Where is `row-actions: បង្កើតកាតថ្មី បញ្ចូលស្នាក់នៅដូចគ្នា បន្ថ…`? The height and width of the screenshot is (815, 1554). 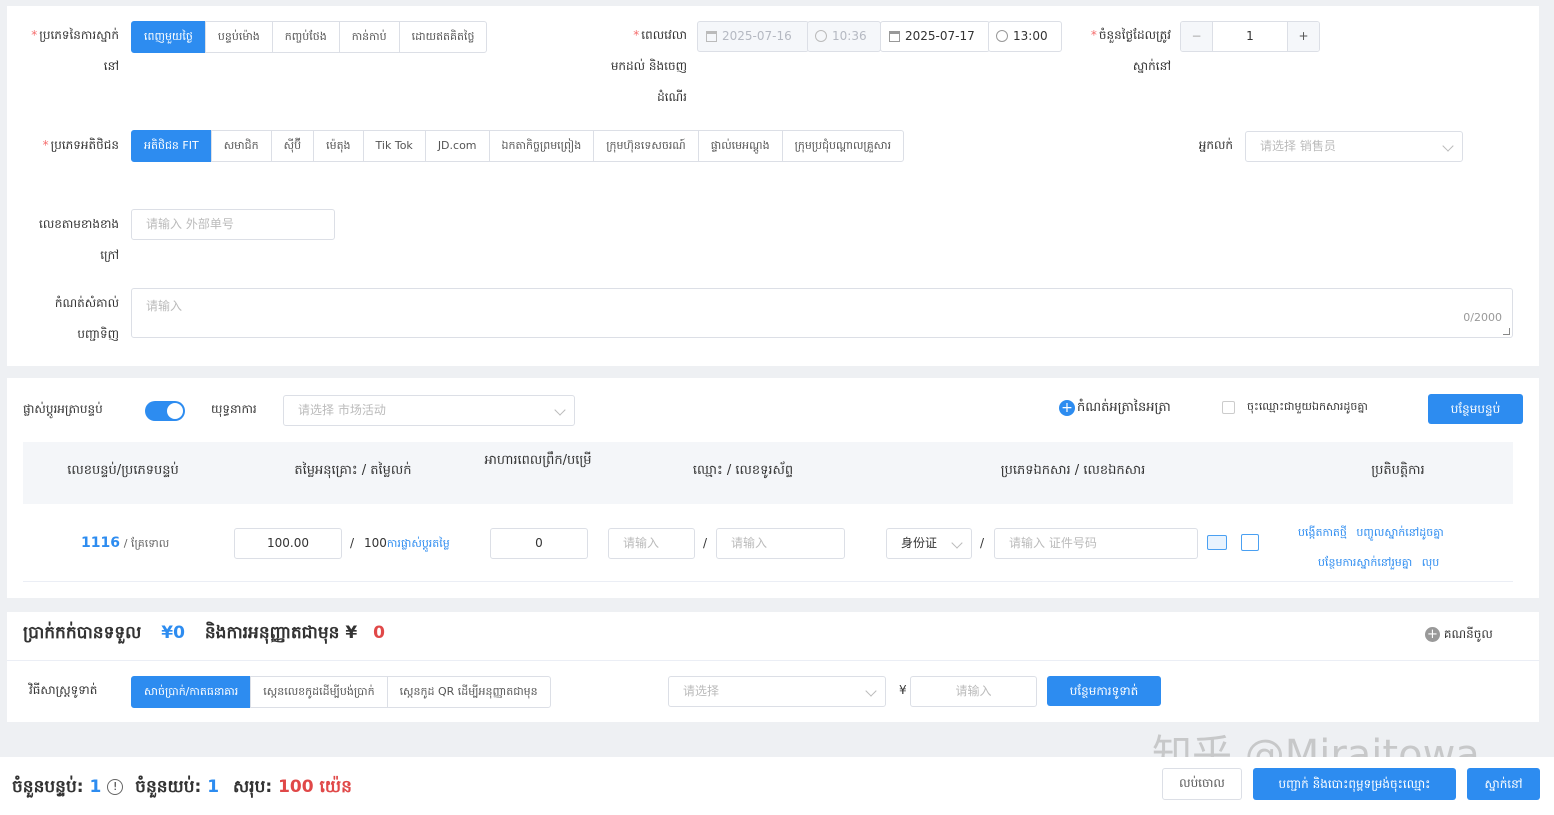
row-actions: បង្កើតកាតថ្មី បញ្ចូលស្នាក់នៅដូចគ្នា បន្ថ… is located at coordinates (1393, 548).